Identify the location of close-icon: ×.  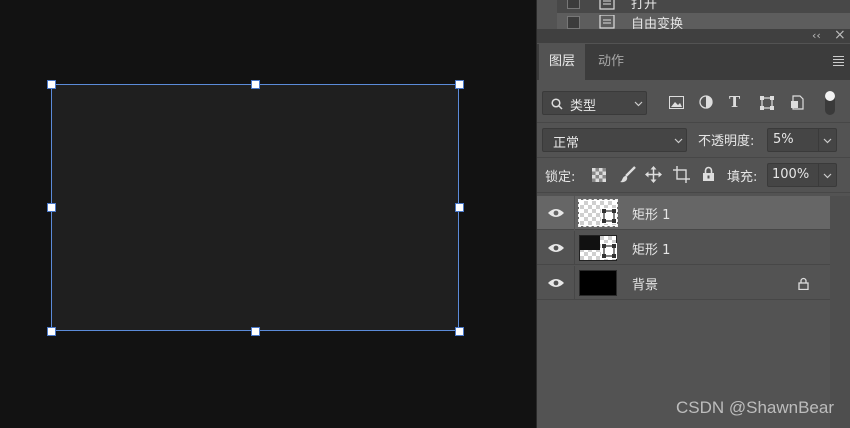
(840, 35).